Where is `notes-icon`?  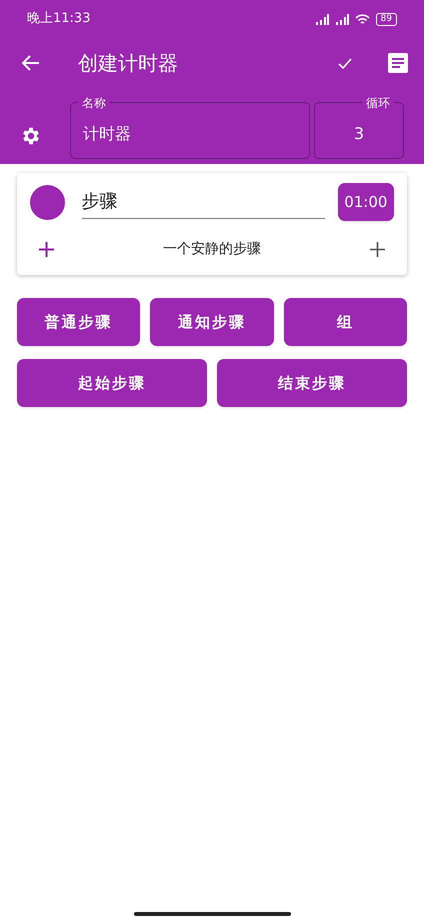 notes-icon is located at coordinates (398, 63).